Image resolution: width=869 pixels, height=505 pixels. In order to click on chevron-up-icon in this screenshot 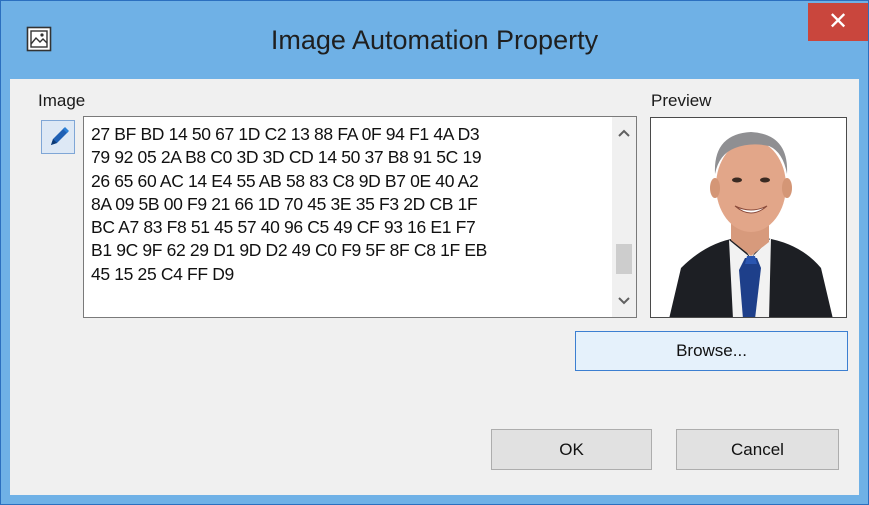, I will do `click(624, 133)`.